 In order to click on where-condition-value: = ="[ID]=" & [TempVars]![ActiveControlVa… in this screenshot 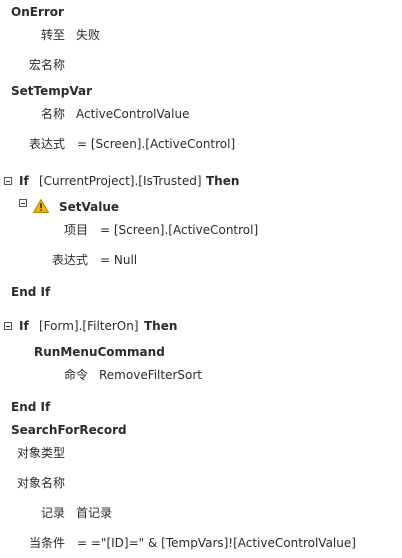, I will do `click(216, 543)`.